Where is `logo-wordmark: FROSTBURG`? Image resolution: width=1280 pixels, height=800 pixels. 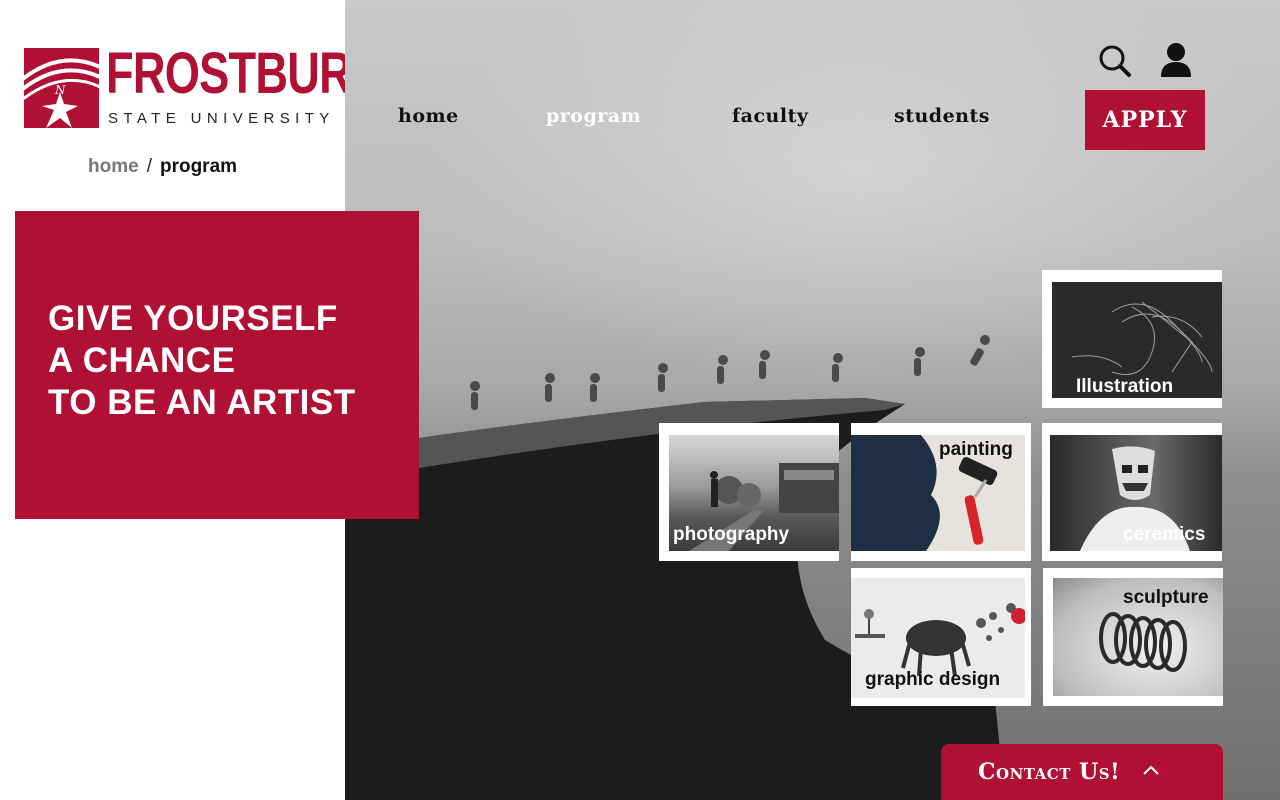 logo-wordmark: FROSTBURG is located at coordinates (246, 73).